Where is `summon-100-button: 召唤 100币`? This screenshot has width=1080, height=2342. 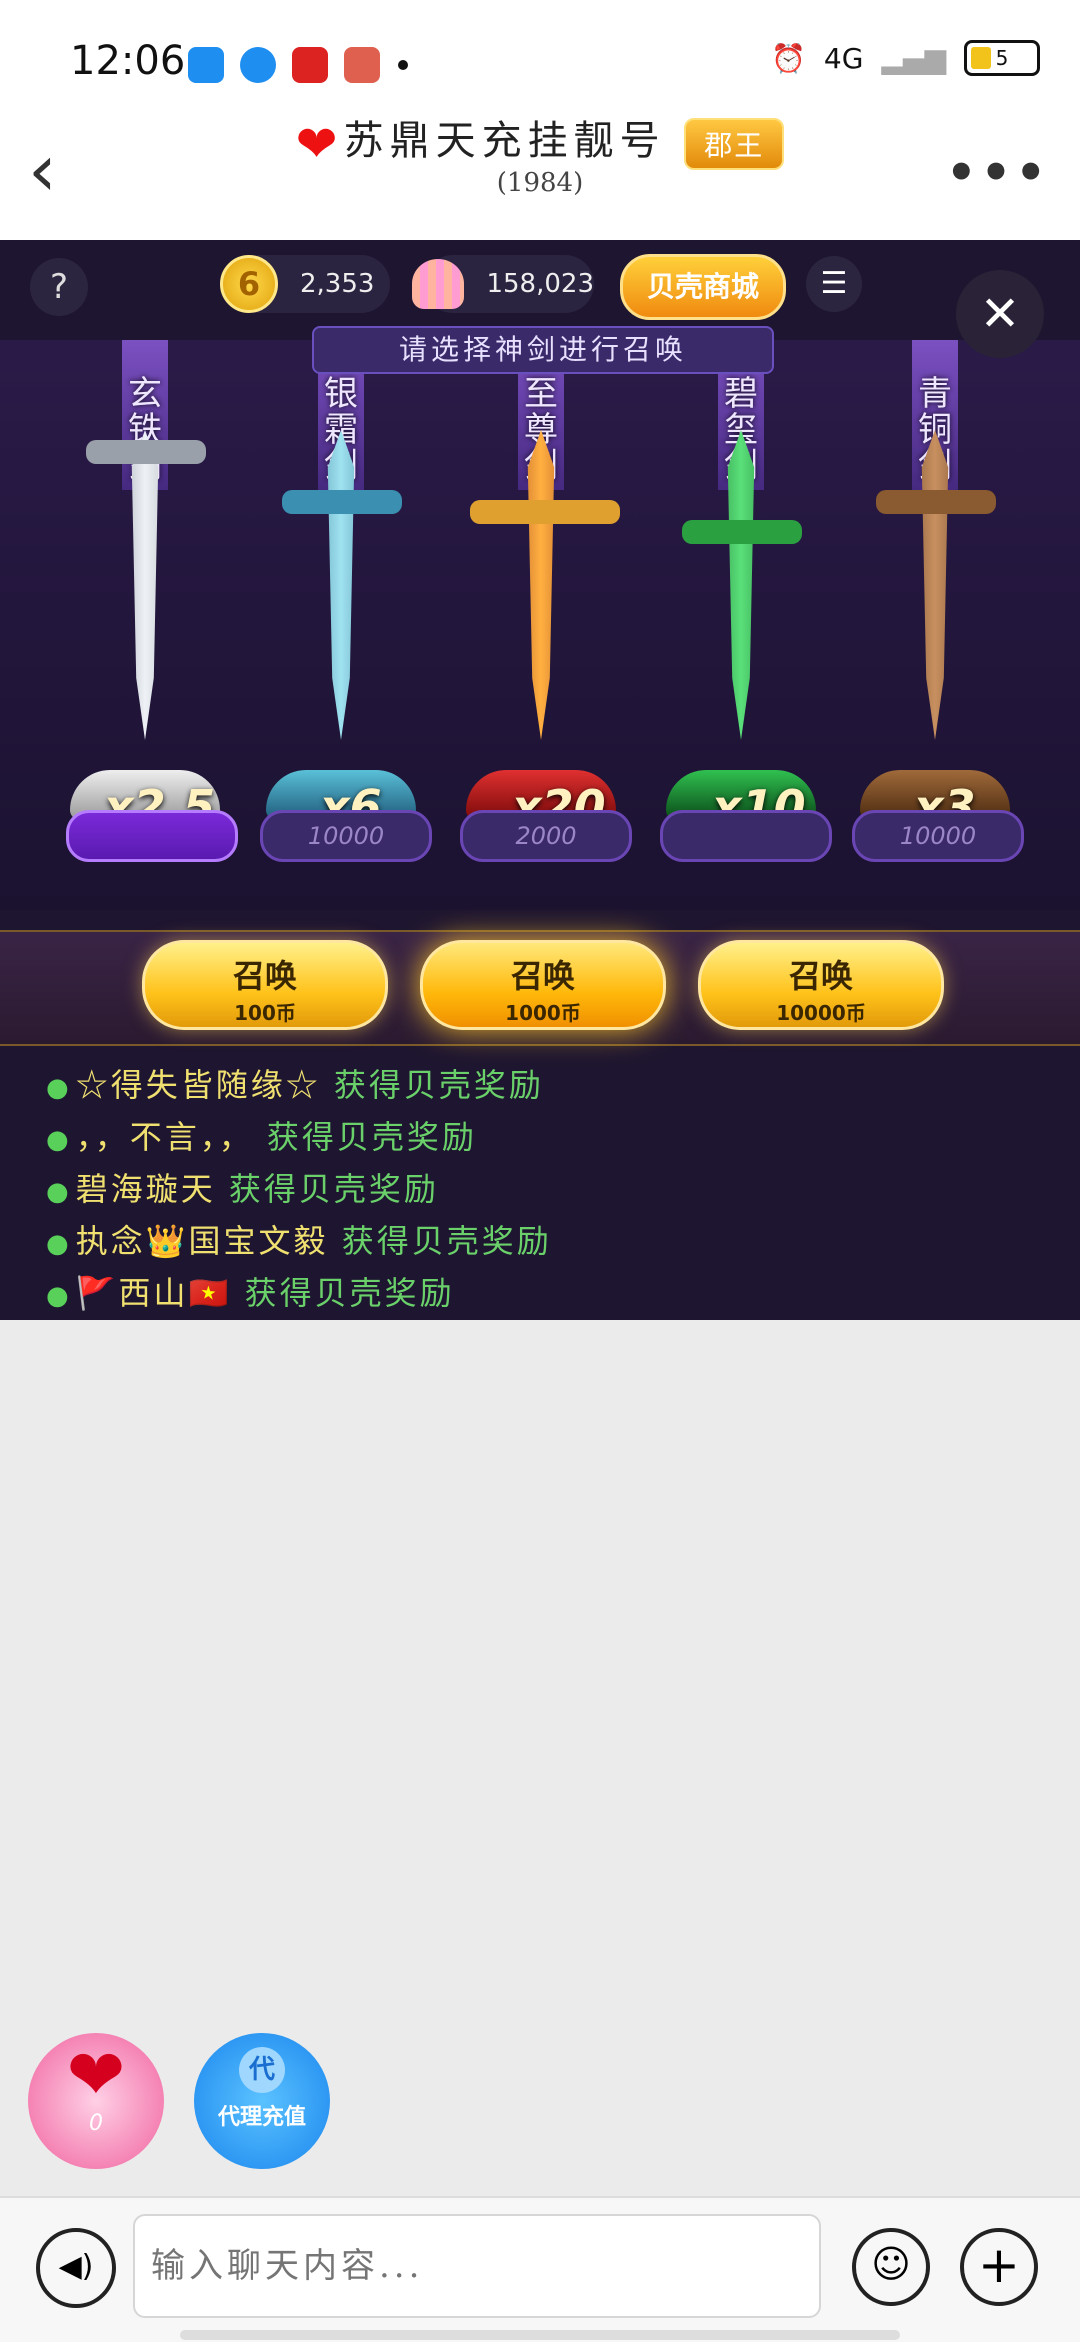
summon-100-button: 召唤 100币 is located at coordinates (265, 985).